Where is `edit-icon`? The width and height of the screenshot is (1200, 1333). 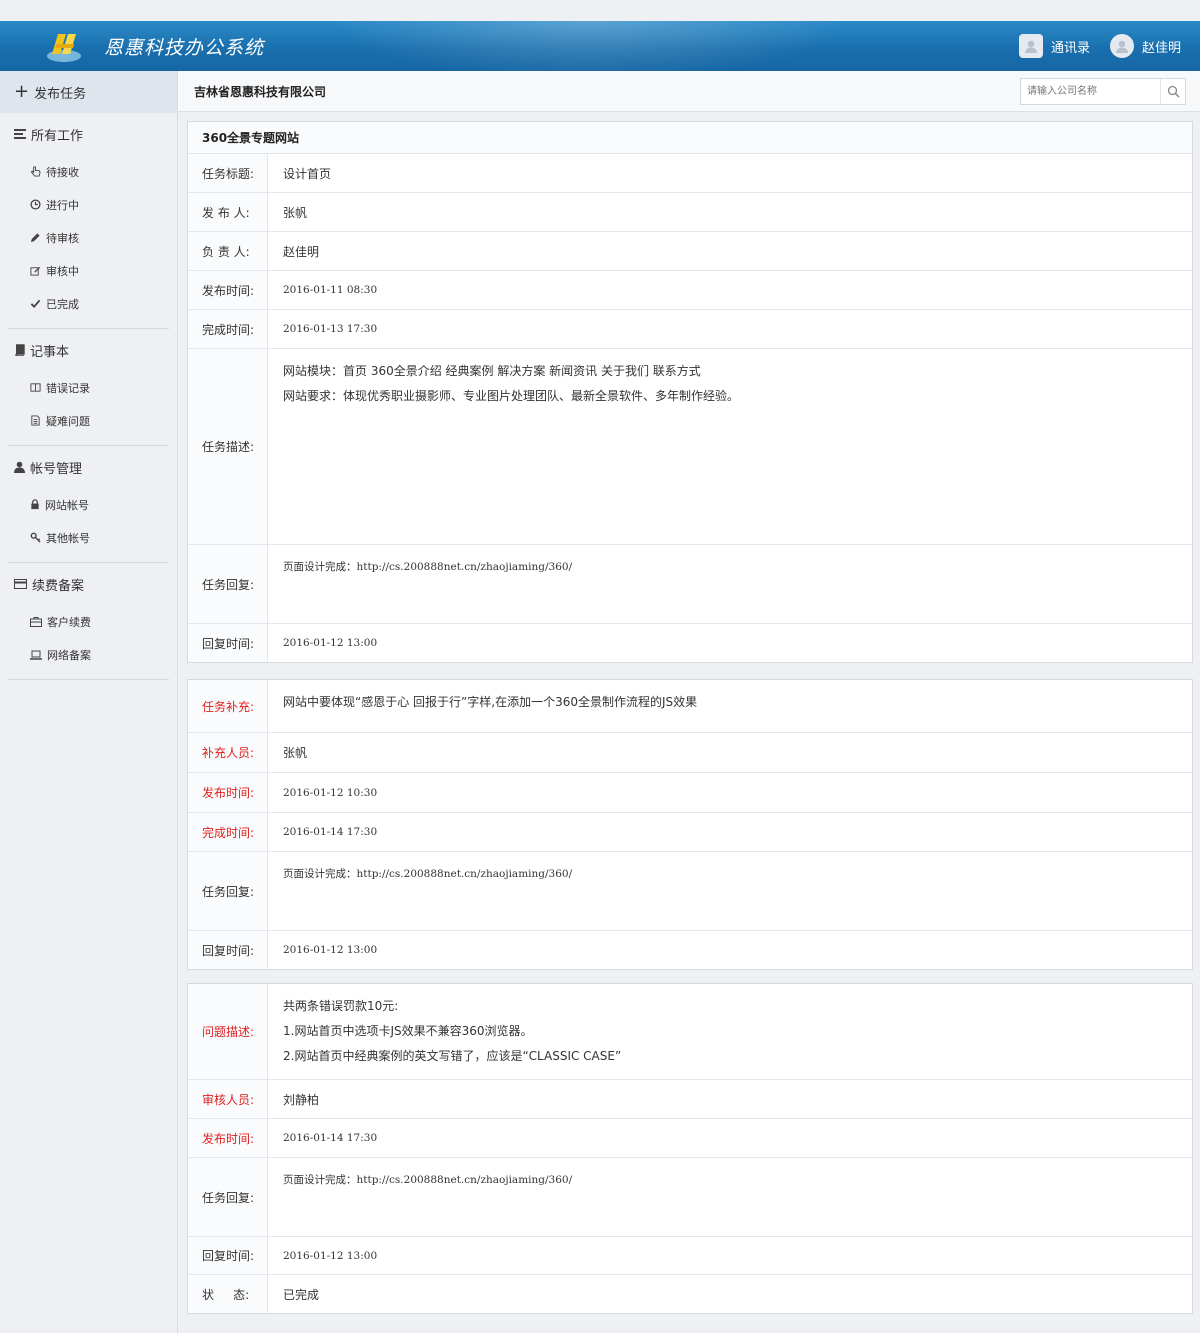
edit-icon is located at coordinates (35, 271).